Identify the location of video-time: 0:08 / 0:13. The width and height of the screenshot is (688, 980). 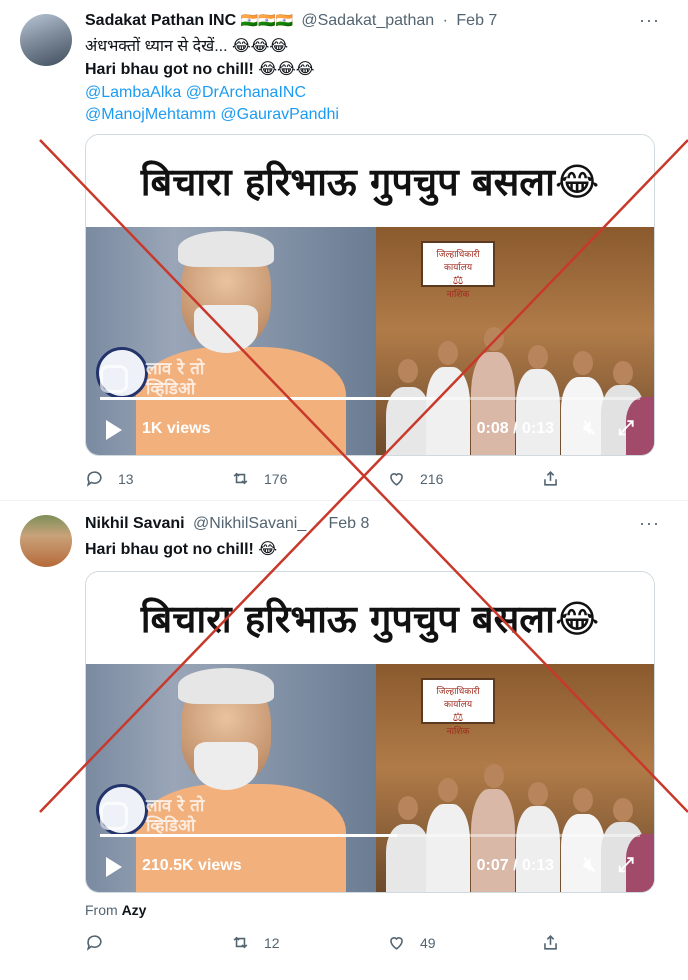
(515, 428).